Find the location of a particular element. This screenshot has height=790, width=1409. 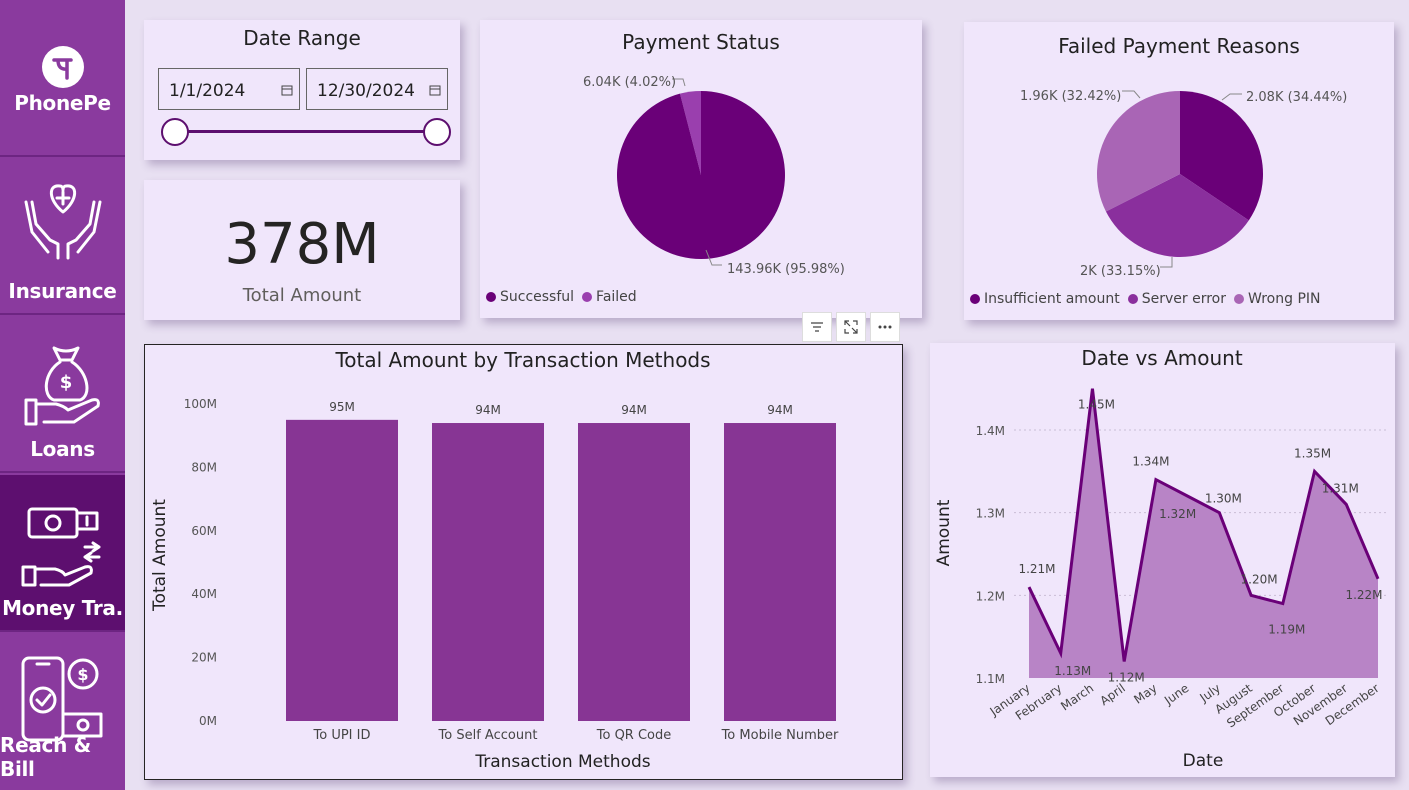

payment-status-pie-chart: 6.04K (4.02%) 143.96K (95.98%) is located at coordinates (714, 176).